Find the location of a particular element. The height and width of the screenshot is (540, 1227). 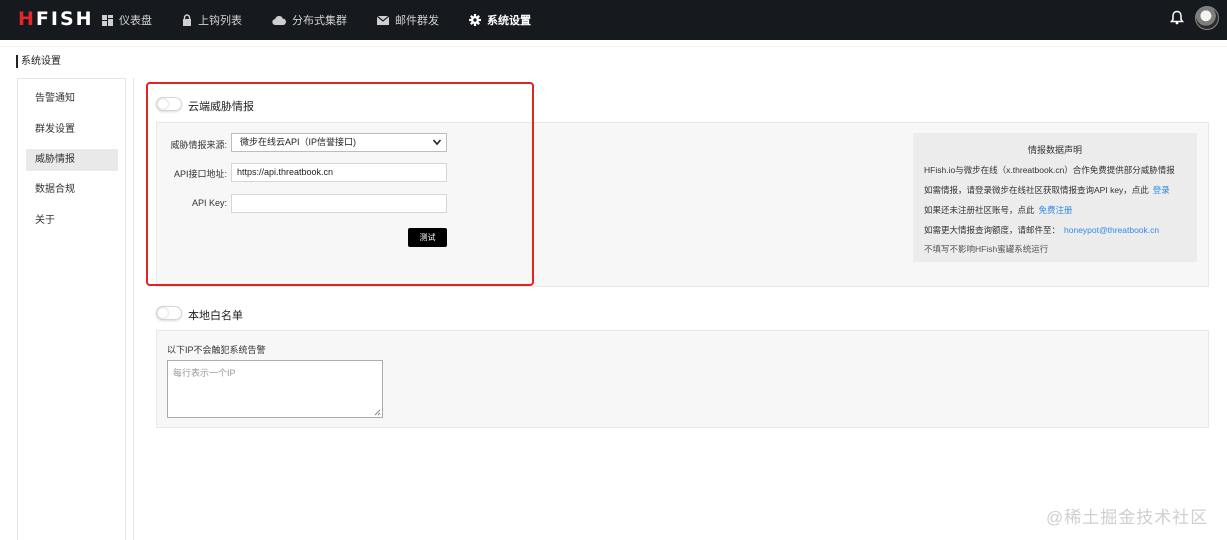

main-nav: 仪表盘 上钩列表 分布式集群 邮件群发 系统设置 is located at coordinates (331, 20).